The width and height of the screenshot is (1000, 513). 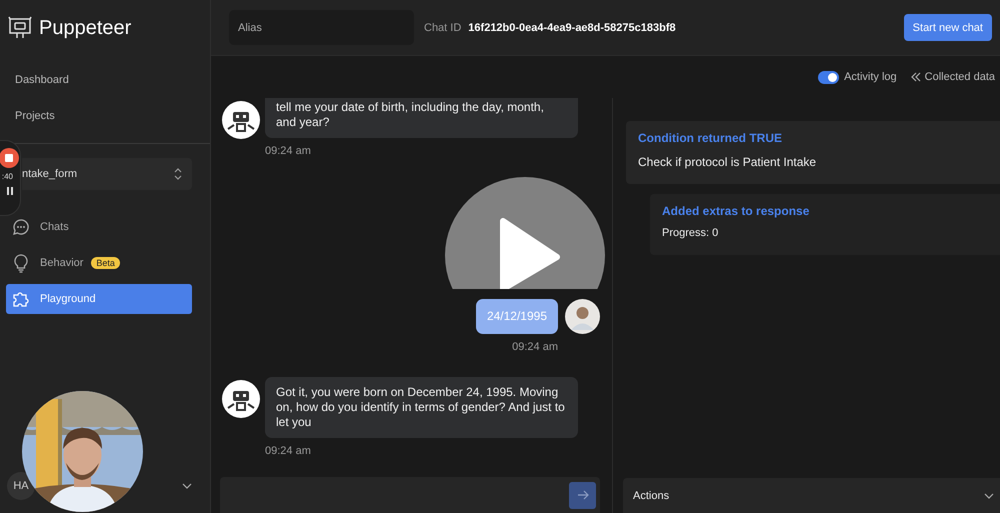 What do you see at coordinates (421, 407) in the screenshot?
I see `message-bubble: Got it, you were born on December 24, 1995. Moving on, how do you identify in terms of gender? And just to let you` at bounding box center [421, 407].